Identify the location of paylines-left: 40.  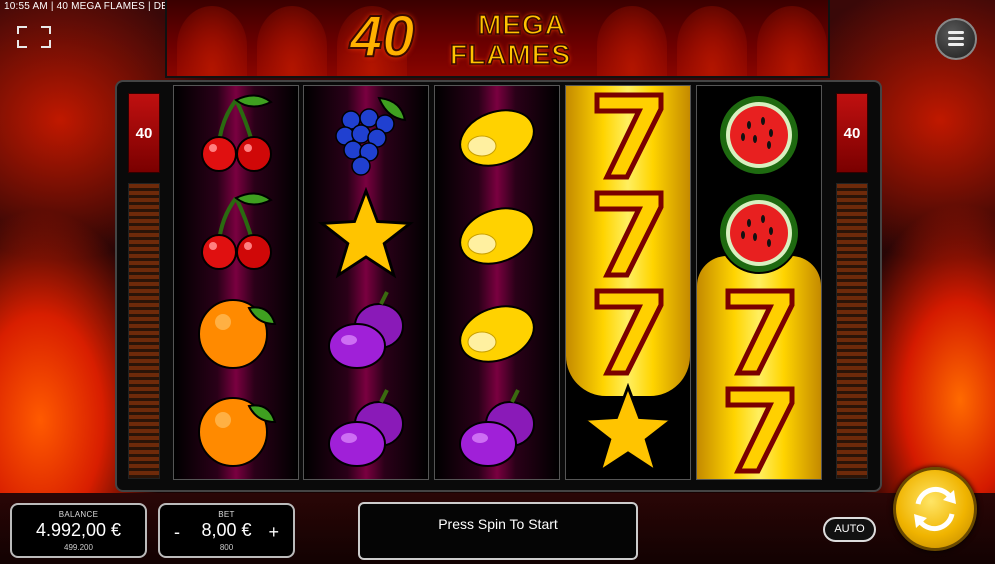
(144, 286).